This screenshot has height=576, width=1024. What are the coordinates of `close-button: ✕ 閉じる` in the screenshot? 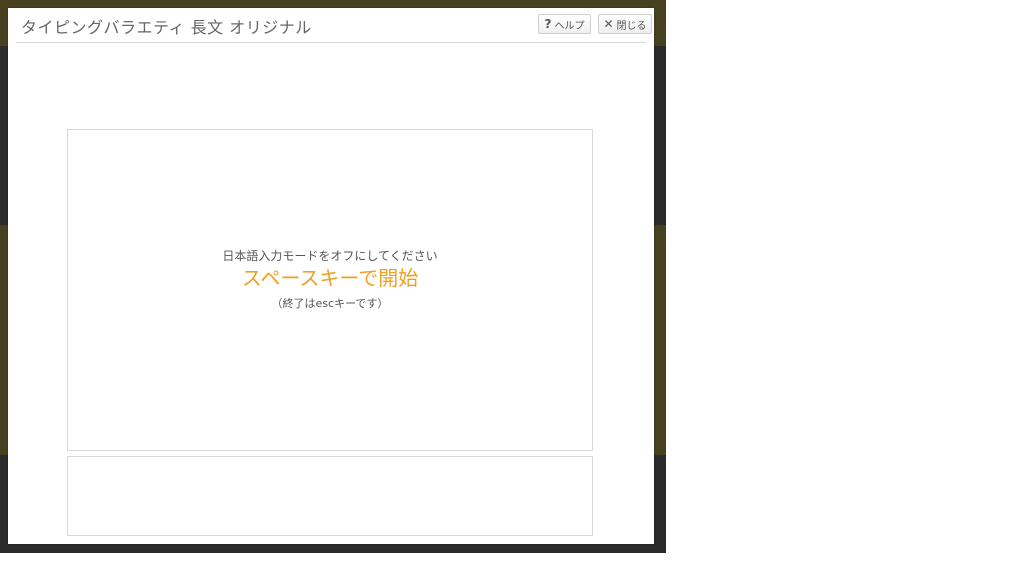 It's located at (625, 24).